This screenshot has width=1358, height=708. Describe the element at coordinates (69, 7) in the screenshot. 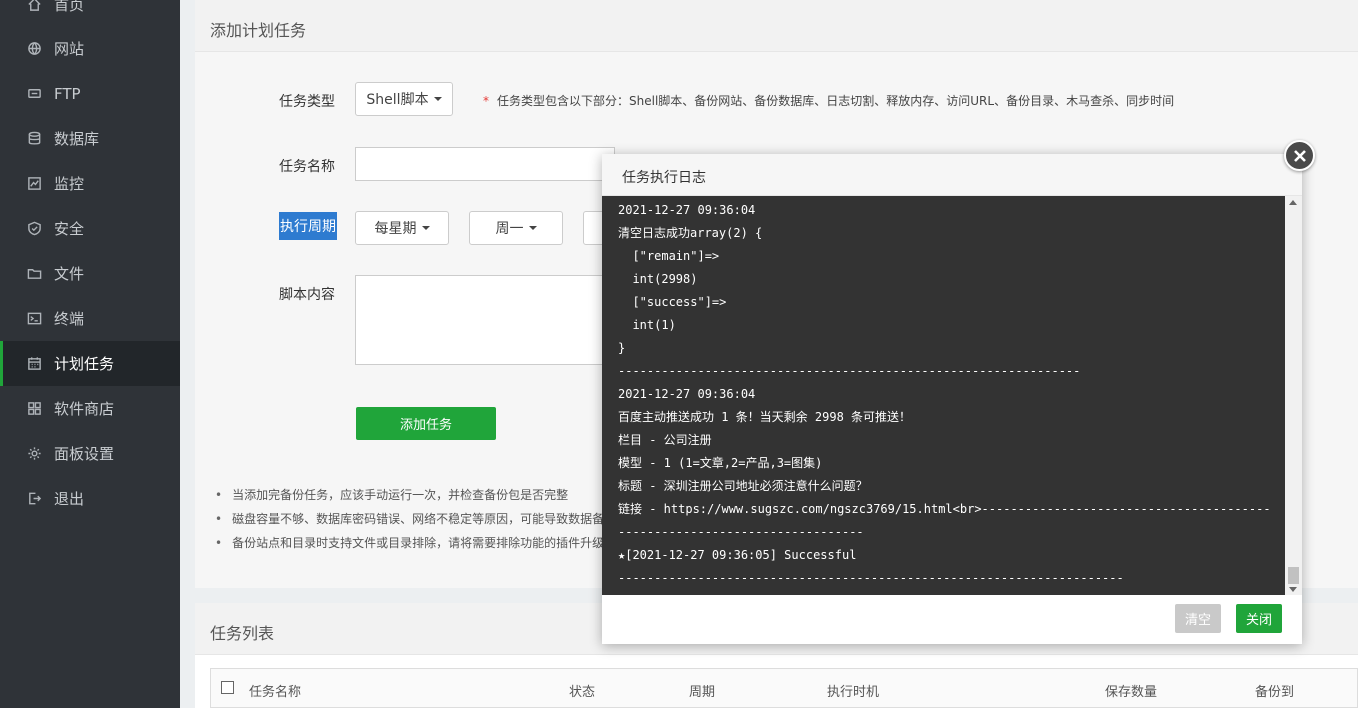

I see `sidebar-item-label: 首页` at that location.